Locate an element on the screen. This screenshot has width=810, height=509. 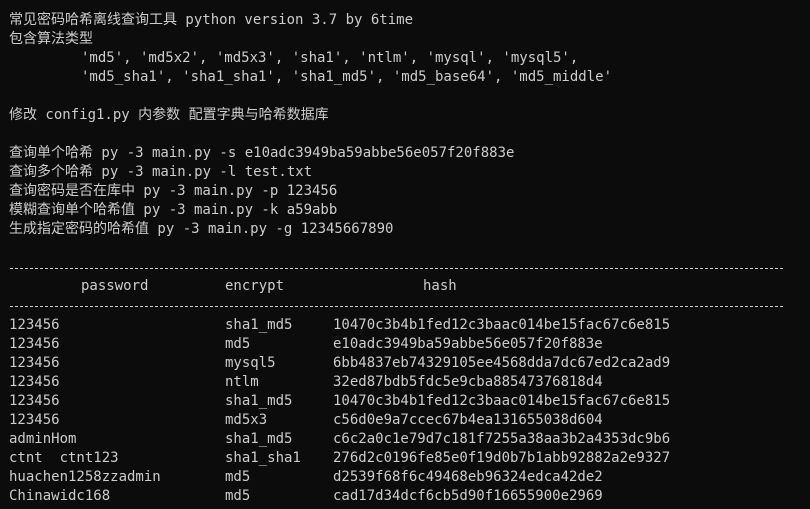
cell-hash: c56d0e9a7ccec67b4ea131655038d604 is located at coordinates (468, 420).